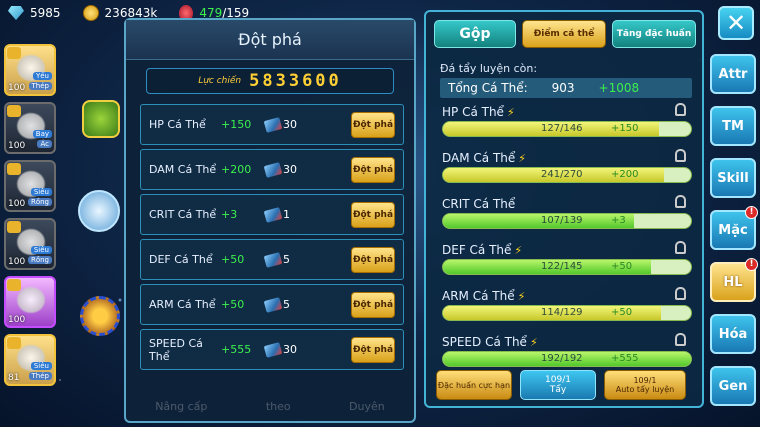 The height and width of the screenshot is (427, 760). I want to click on stat-bar-name: CRIT Cá Thể, so click(479, 204).